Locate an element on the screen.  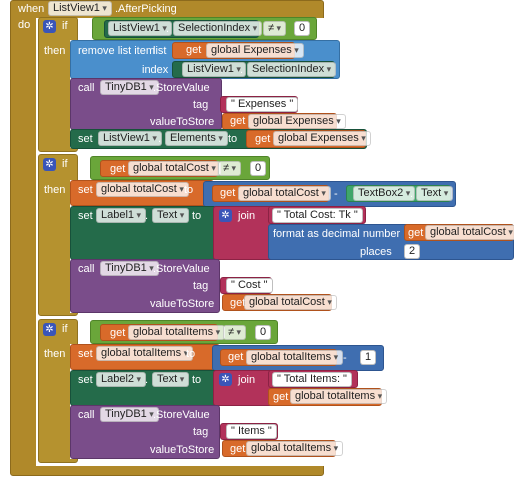
tag-text: " Items " is located at coordinates (251, 431).